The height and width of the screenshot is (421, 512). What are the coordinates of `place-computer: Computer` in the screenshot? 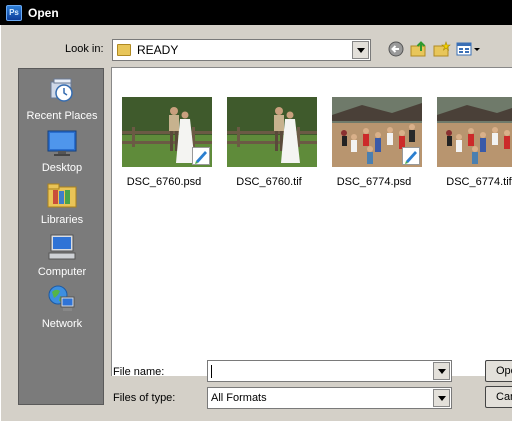 It's located at (62, 257).